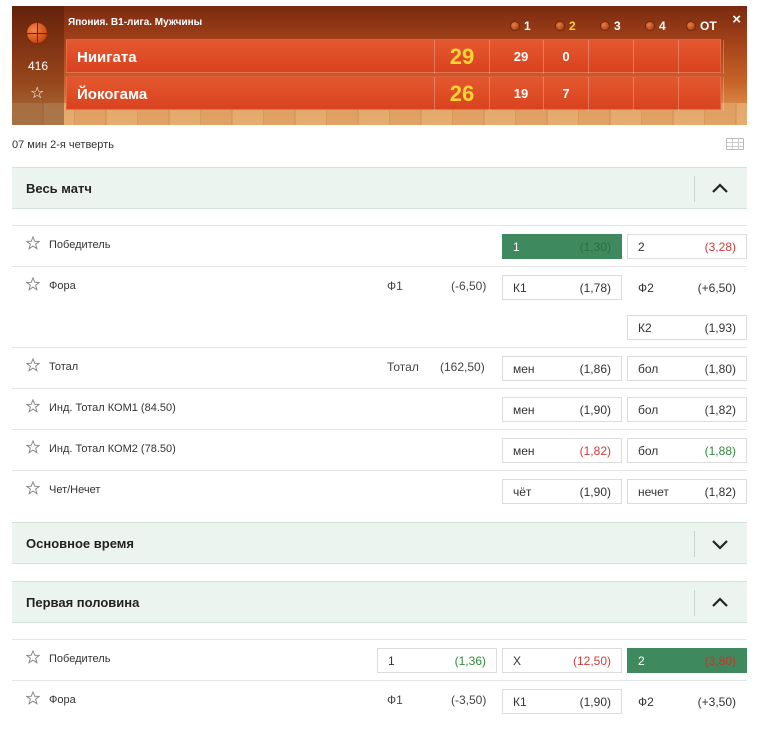 The image size is (760, 730). Describe the element at coordinates (379, 491) in the screenshot. I see `market-row-odd-even: Чет/Нечет чёт (1,90) нечет (1,82)` at that location.